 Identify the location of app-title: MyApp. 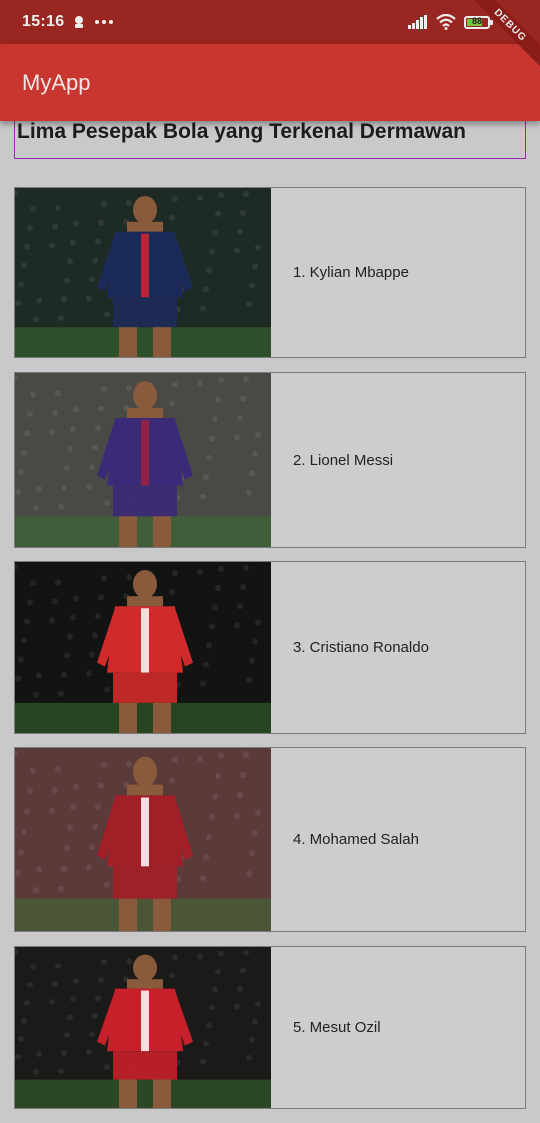
(56, 82).